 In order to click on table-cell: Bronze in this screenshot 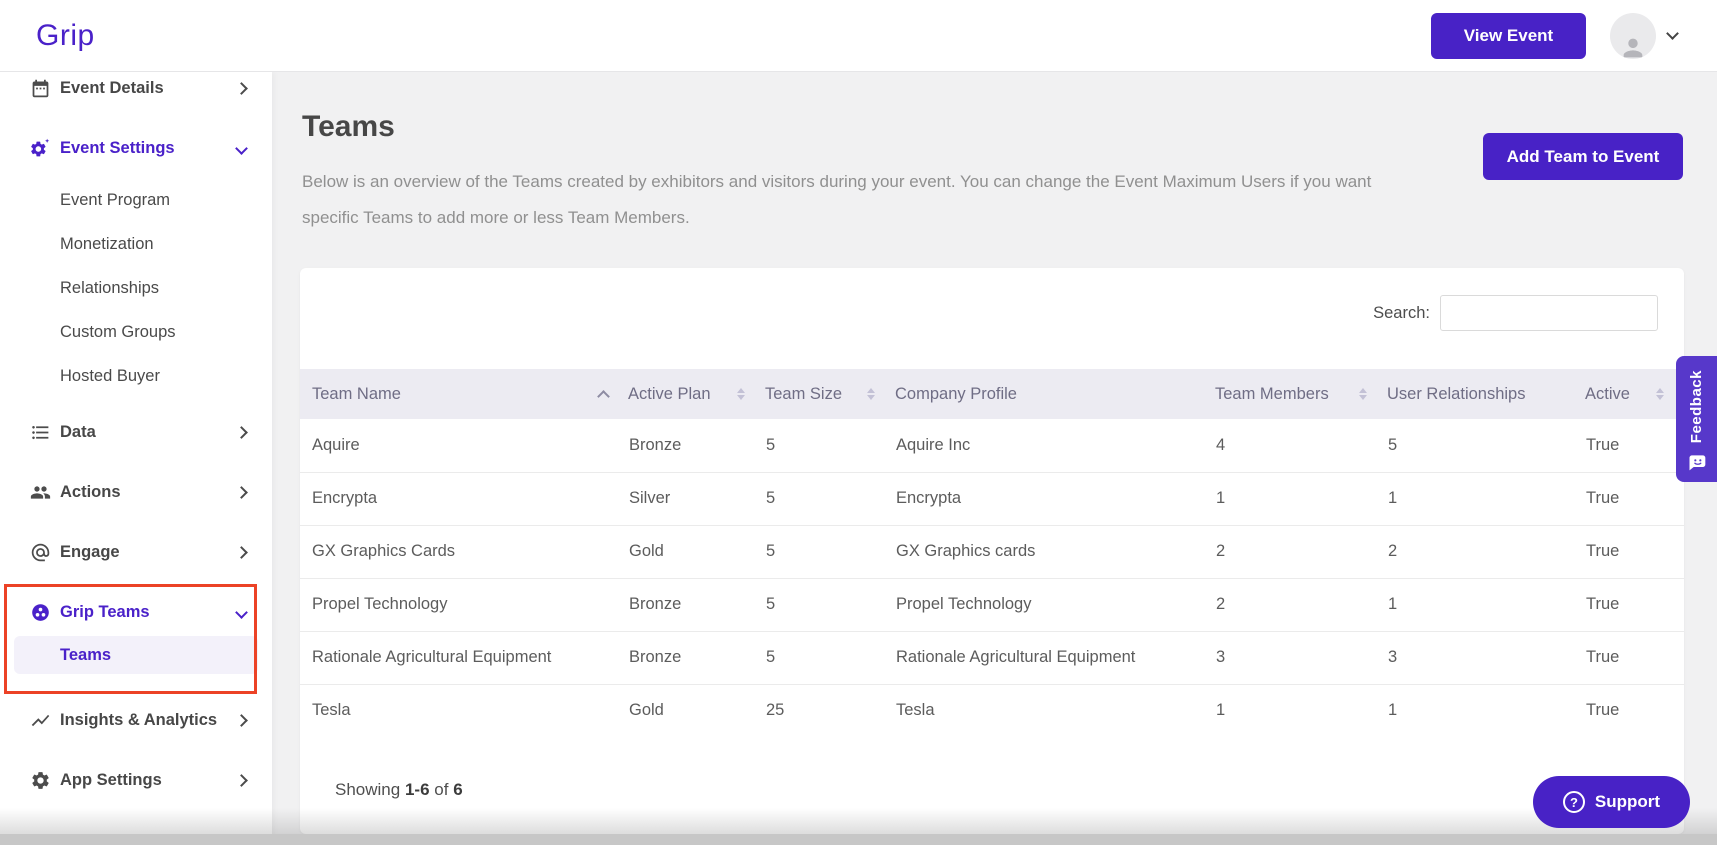, I will do `click(696, 657)`.